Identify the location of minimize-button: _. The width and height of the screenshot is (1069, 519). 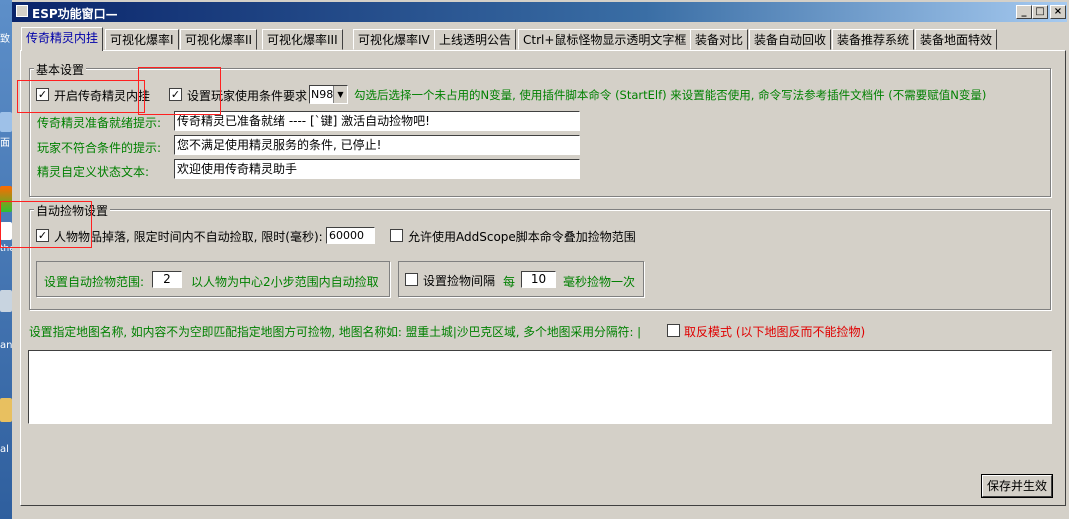
(1024, 12).